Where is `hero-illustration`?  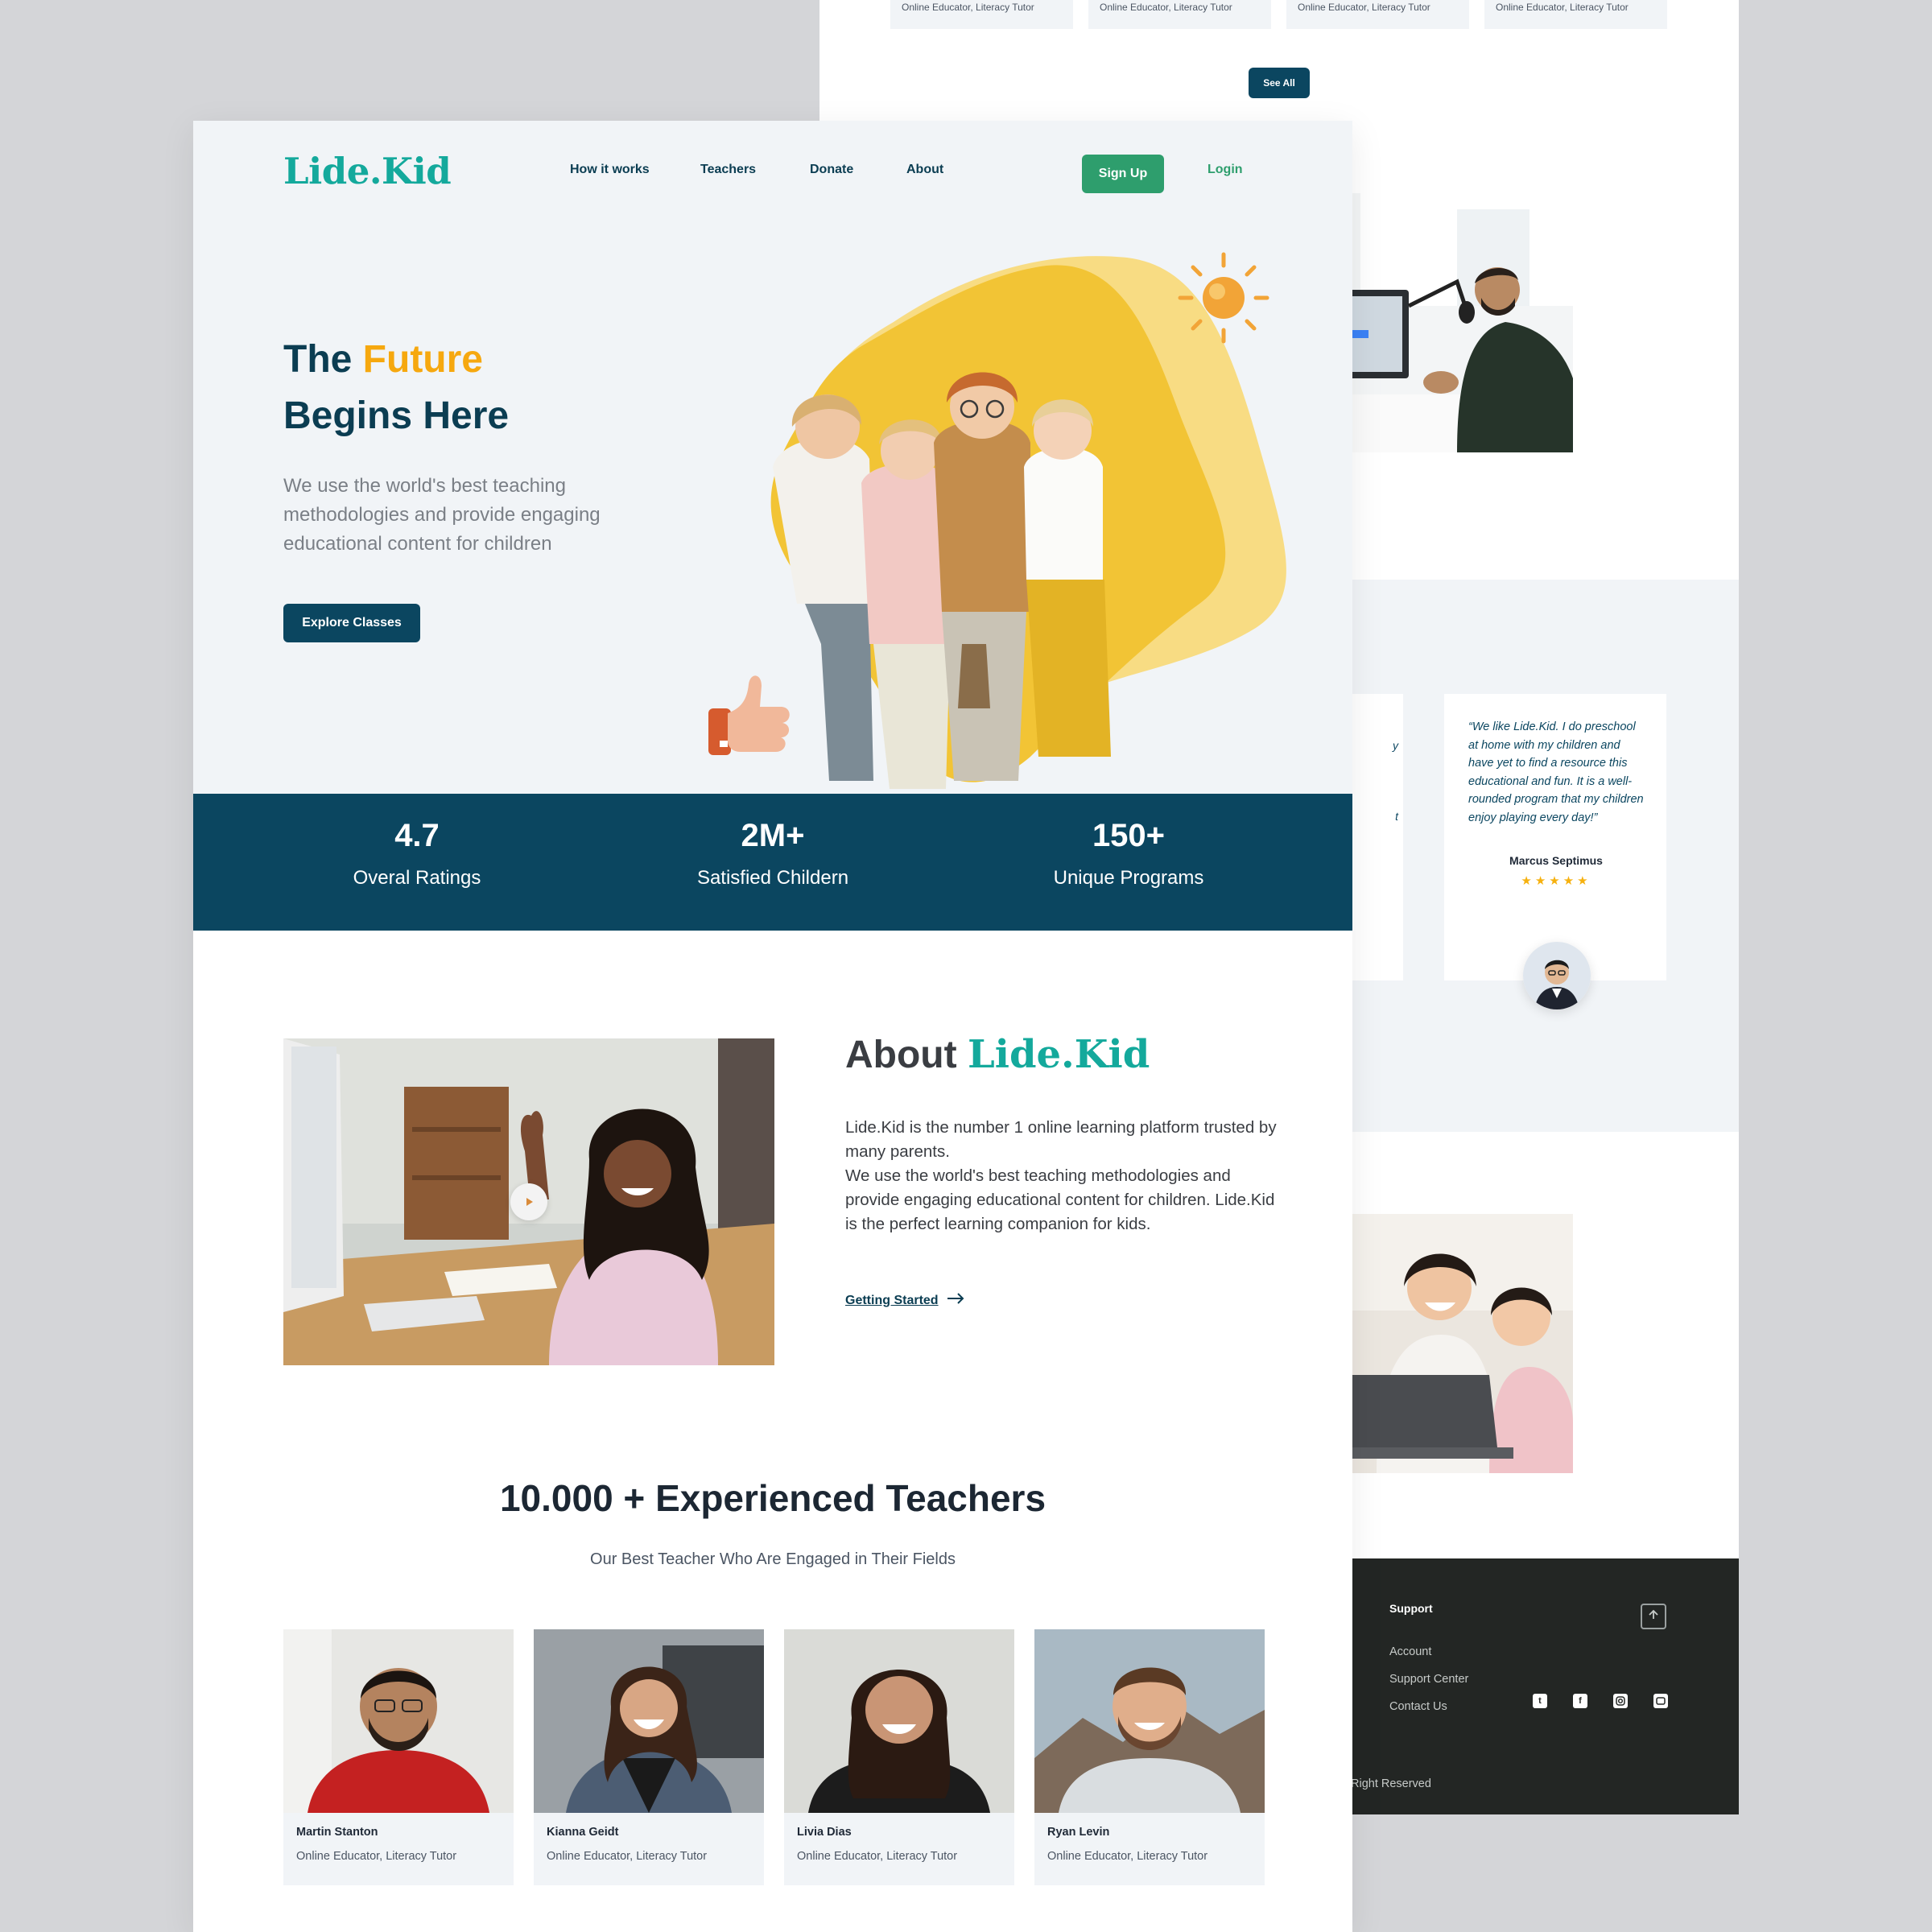 hero-illustration is located at coordinates (1006, 507).